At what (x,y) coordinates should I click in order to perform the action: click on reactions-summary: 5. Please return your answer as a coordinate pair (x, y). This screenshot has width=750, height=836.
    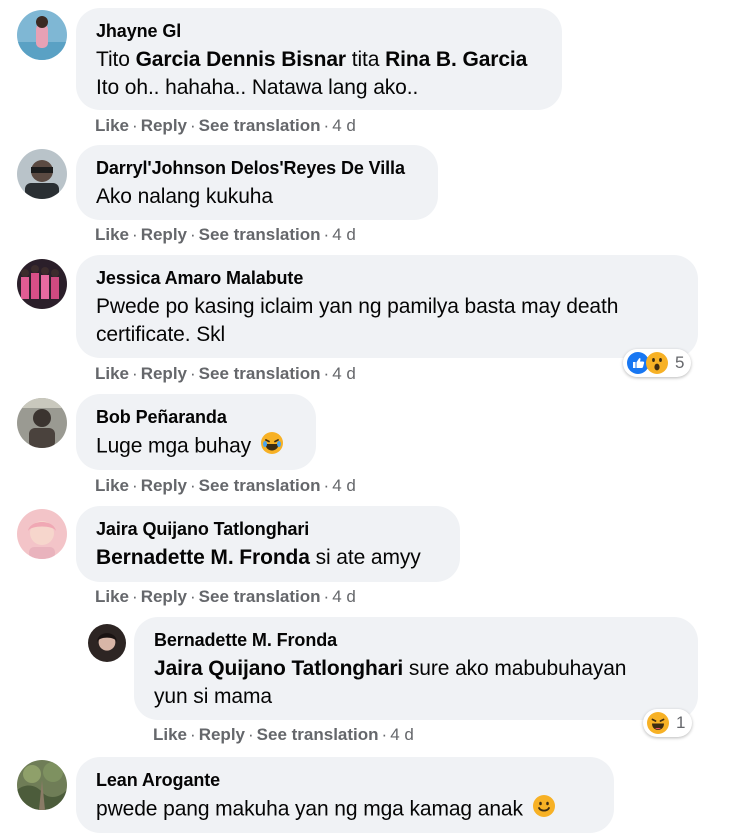
    Looking at the image, I should click on (657, 363).